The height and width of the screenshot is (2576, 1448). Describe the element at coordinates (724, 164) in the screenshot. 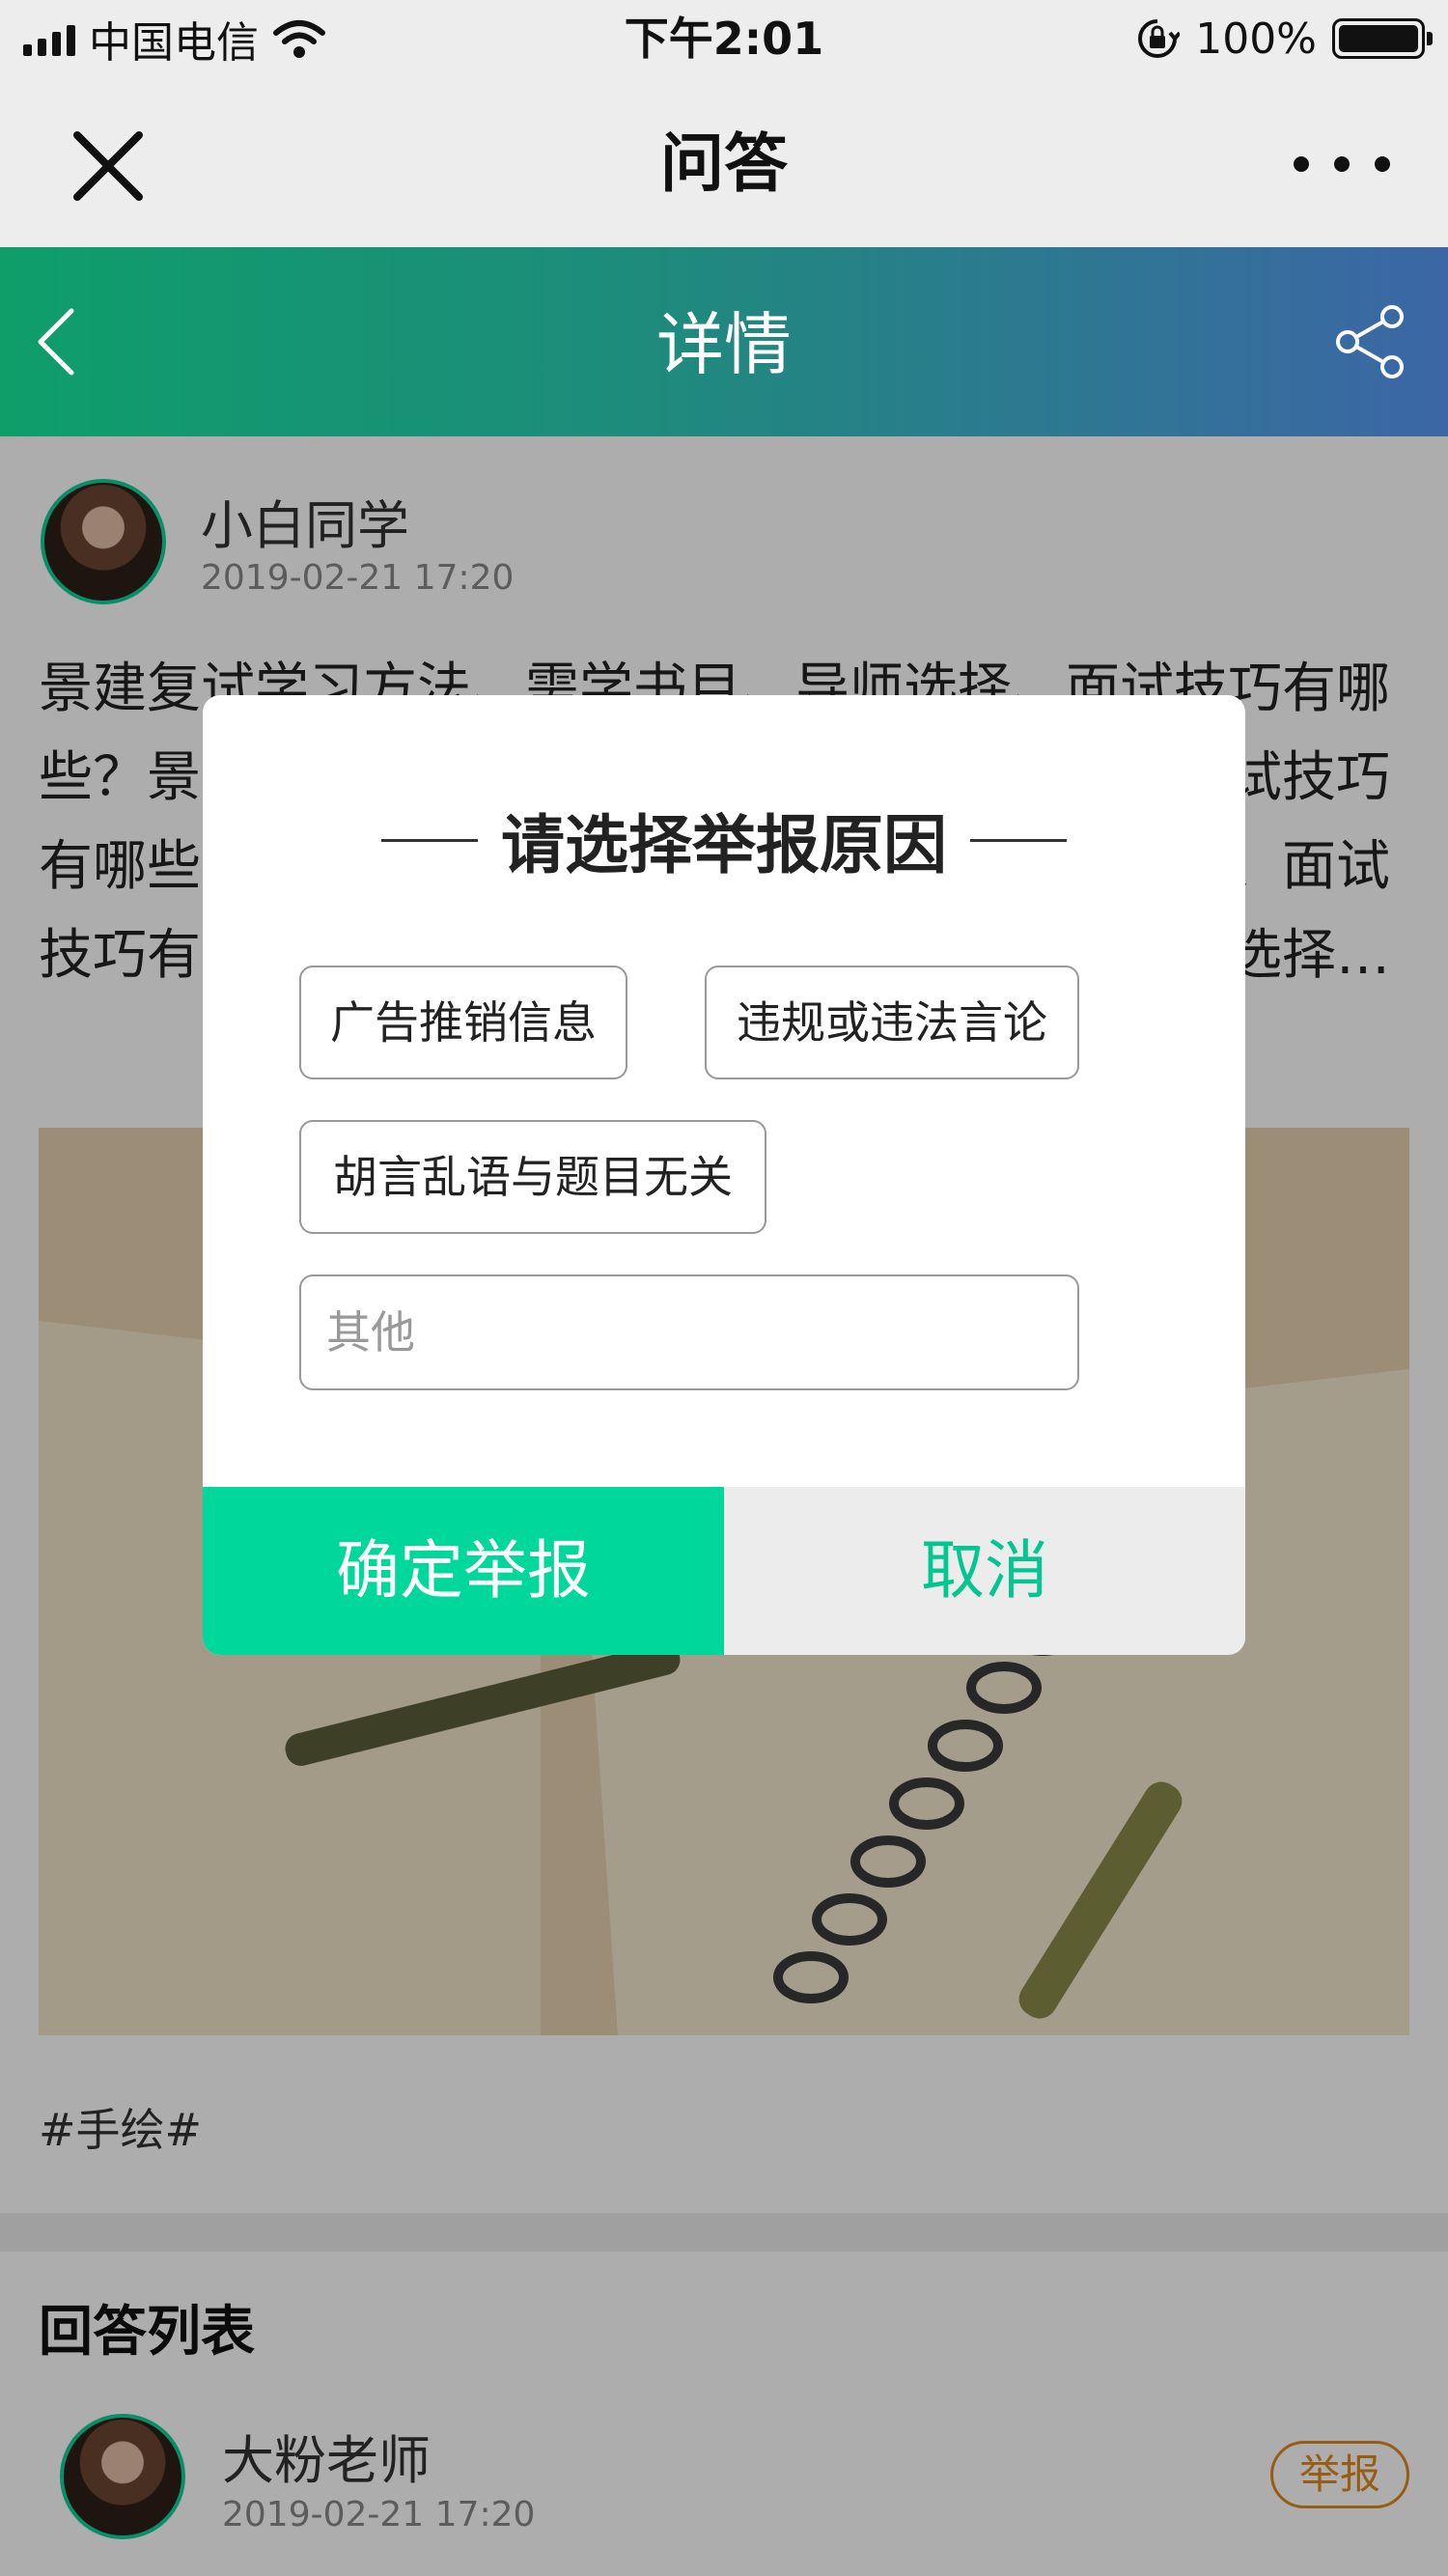

I see `wechat-title: 问答` at that location.